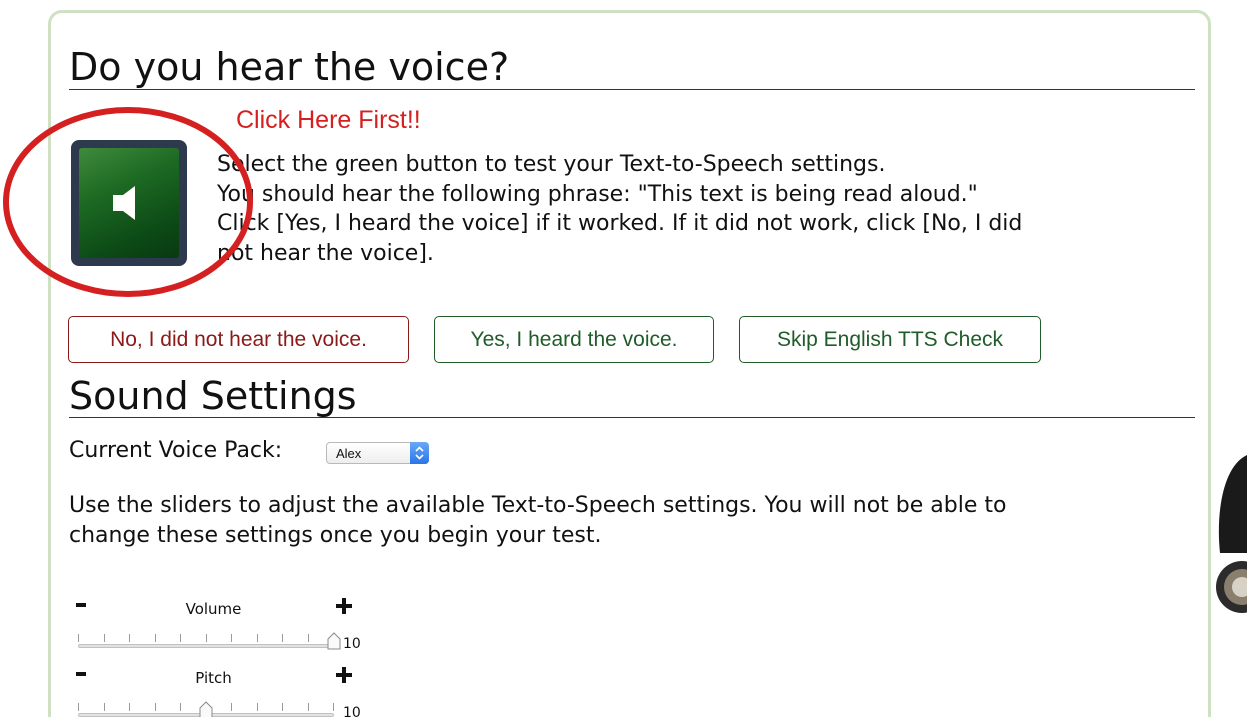  What do you see at coordinates (419, 453) in the screenshot?
I see `select-stepper-icon` at bounding box center [419, 453].